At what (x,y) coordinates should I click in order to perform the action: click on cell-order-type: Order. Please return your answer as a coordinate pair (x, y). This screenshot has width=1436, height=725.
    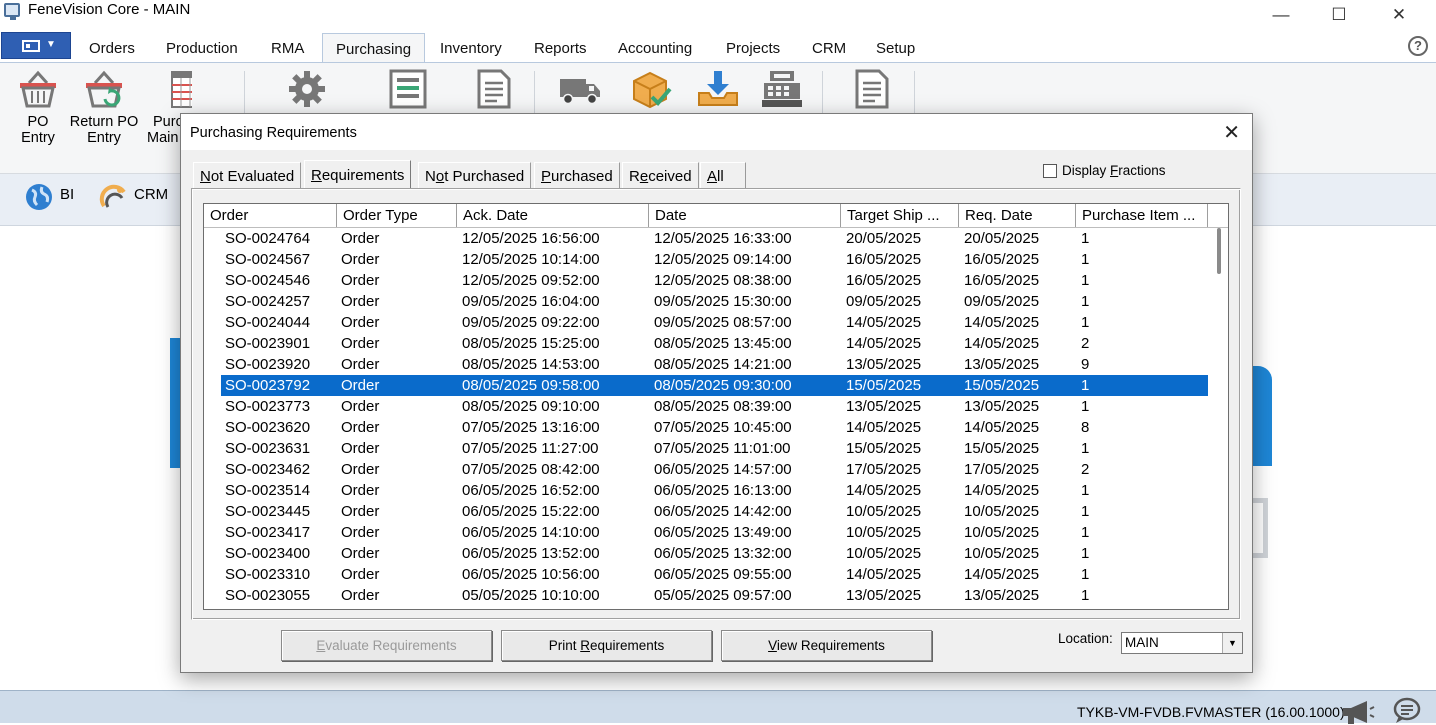
    Looking at the image, I should click on (360, 322).